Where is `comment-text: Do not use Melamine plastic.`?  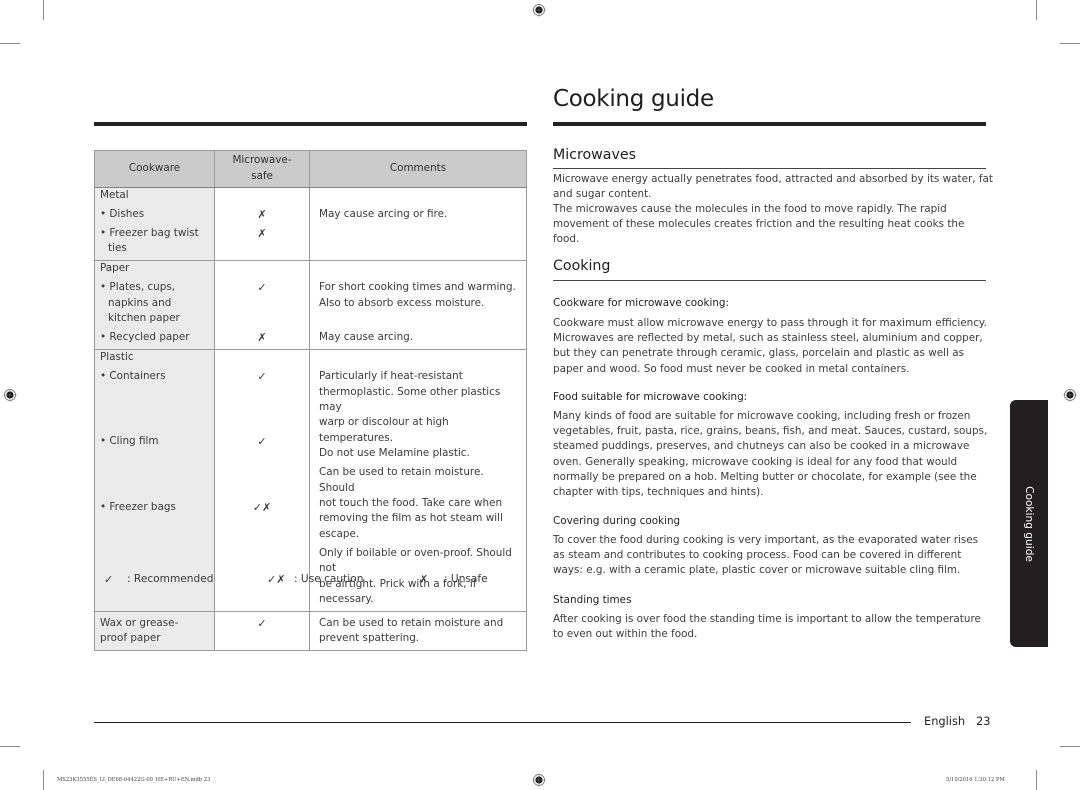 comment-text: Do not use Melamine plastic. is located at coordinates (394, 453).